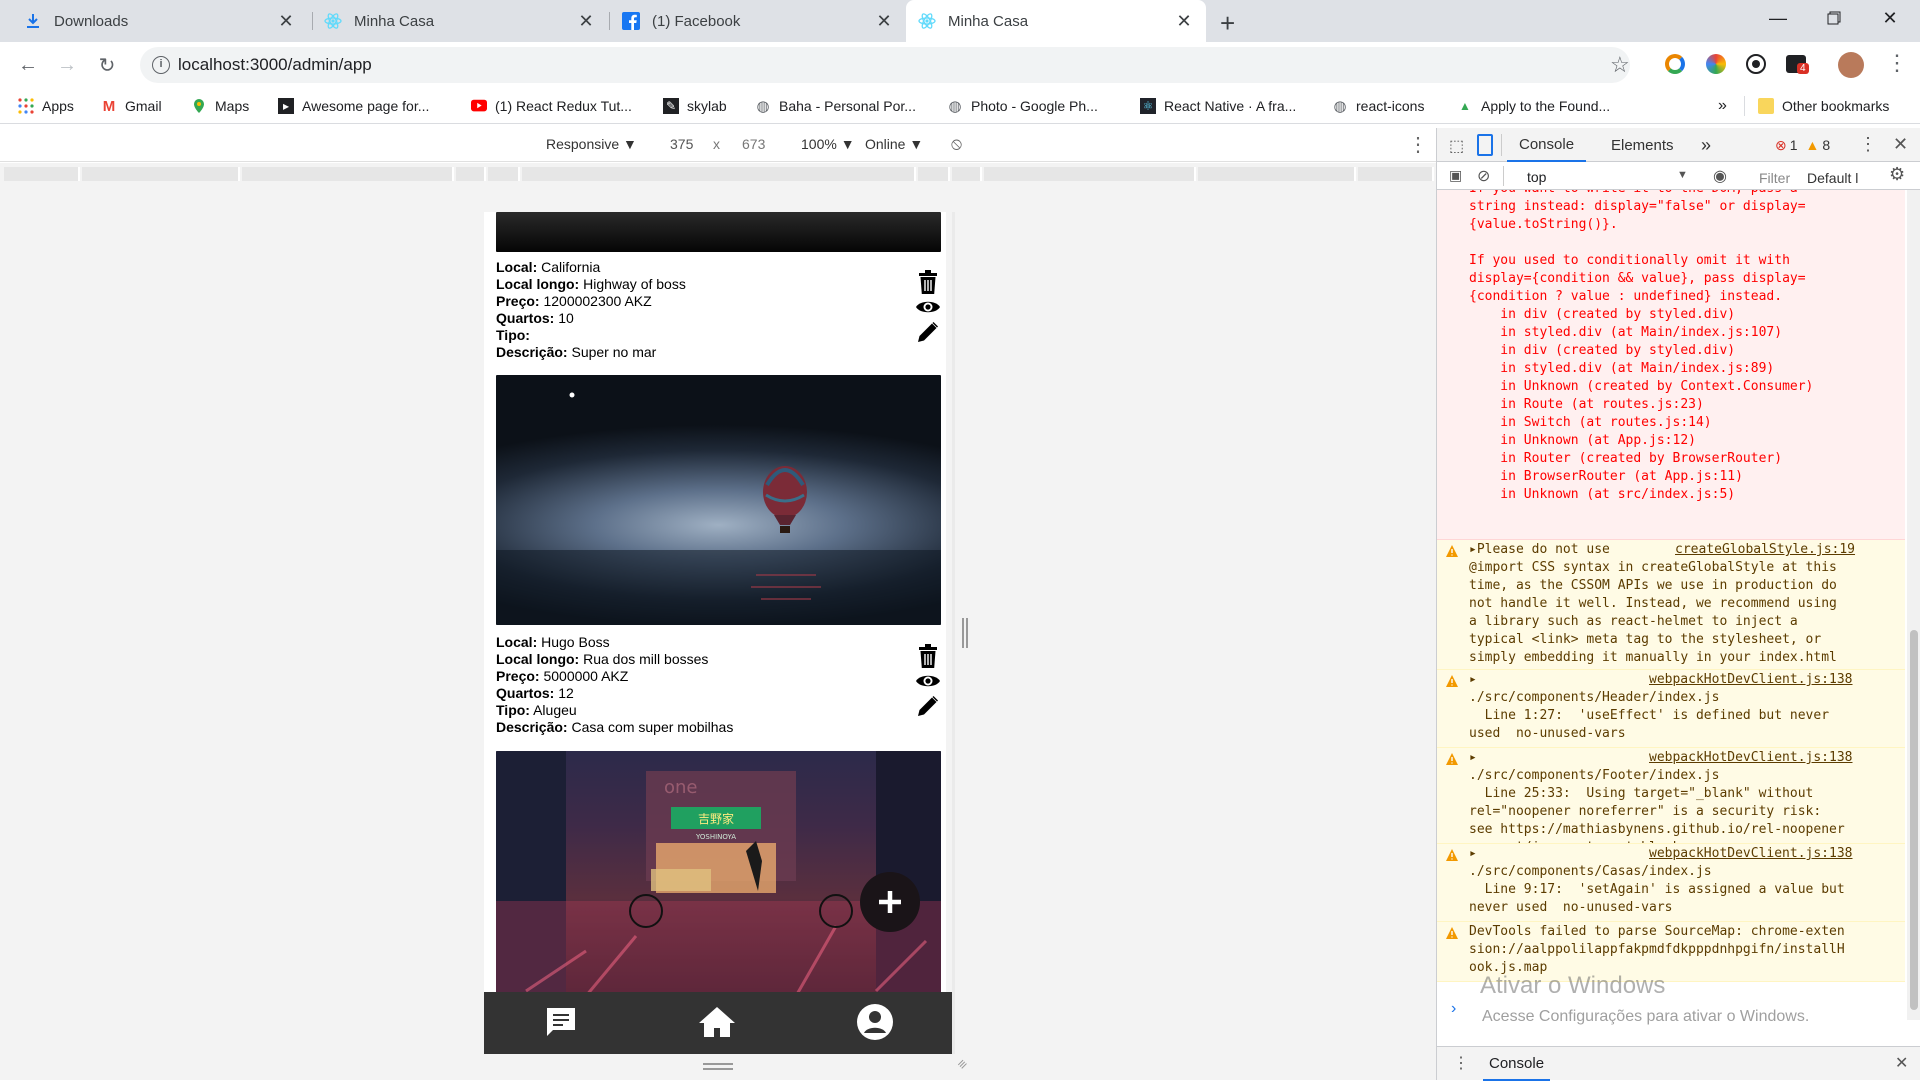  Describe the element at coordinates (1682, 175) in the screenshot. I see `chevron-down-icon: ▼` at that location.